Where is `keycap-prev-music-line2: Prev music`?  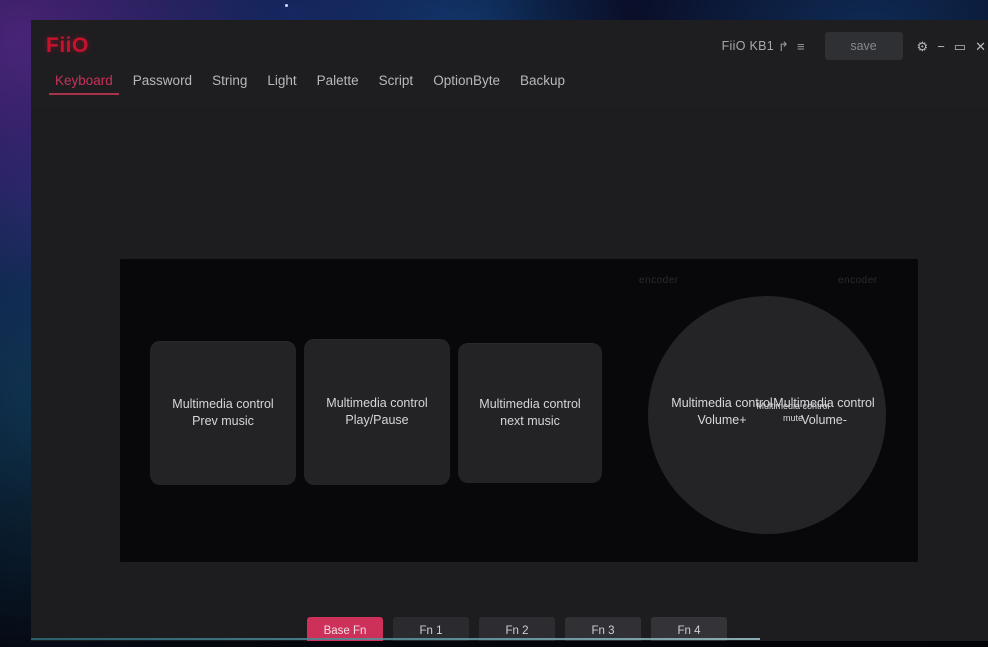 keycap-prev-music-line2: Prev music is located at coordinates (223, 421).